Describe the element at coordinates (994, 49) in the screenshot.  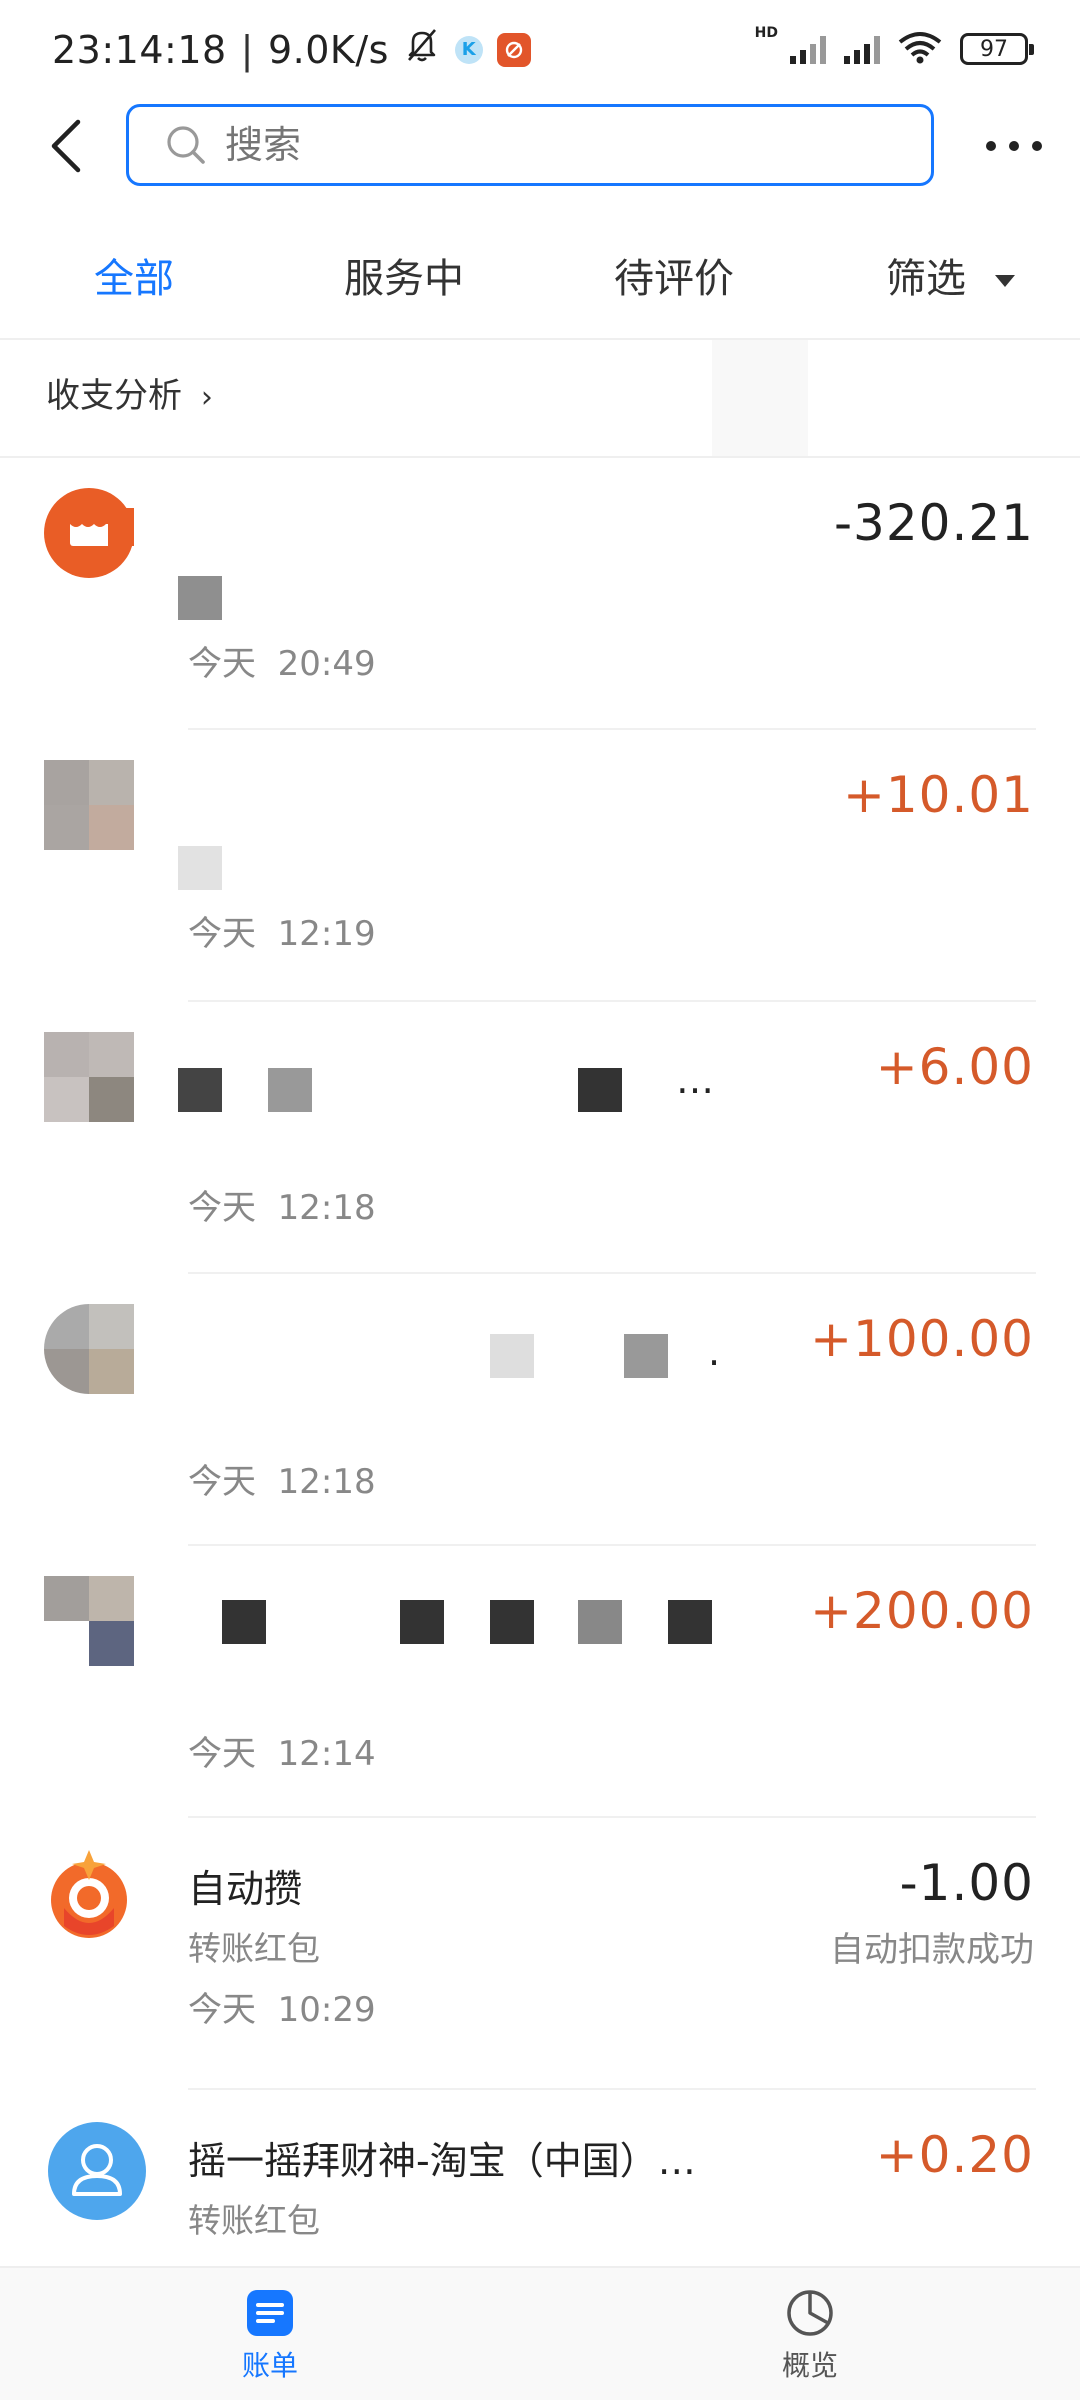
I see `battery-level: 97` at that location.